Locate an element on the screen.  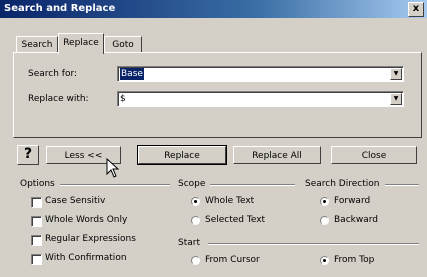
close-button: Close is located at coordinates (374, 155).